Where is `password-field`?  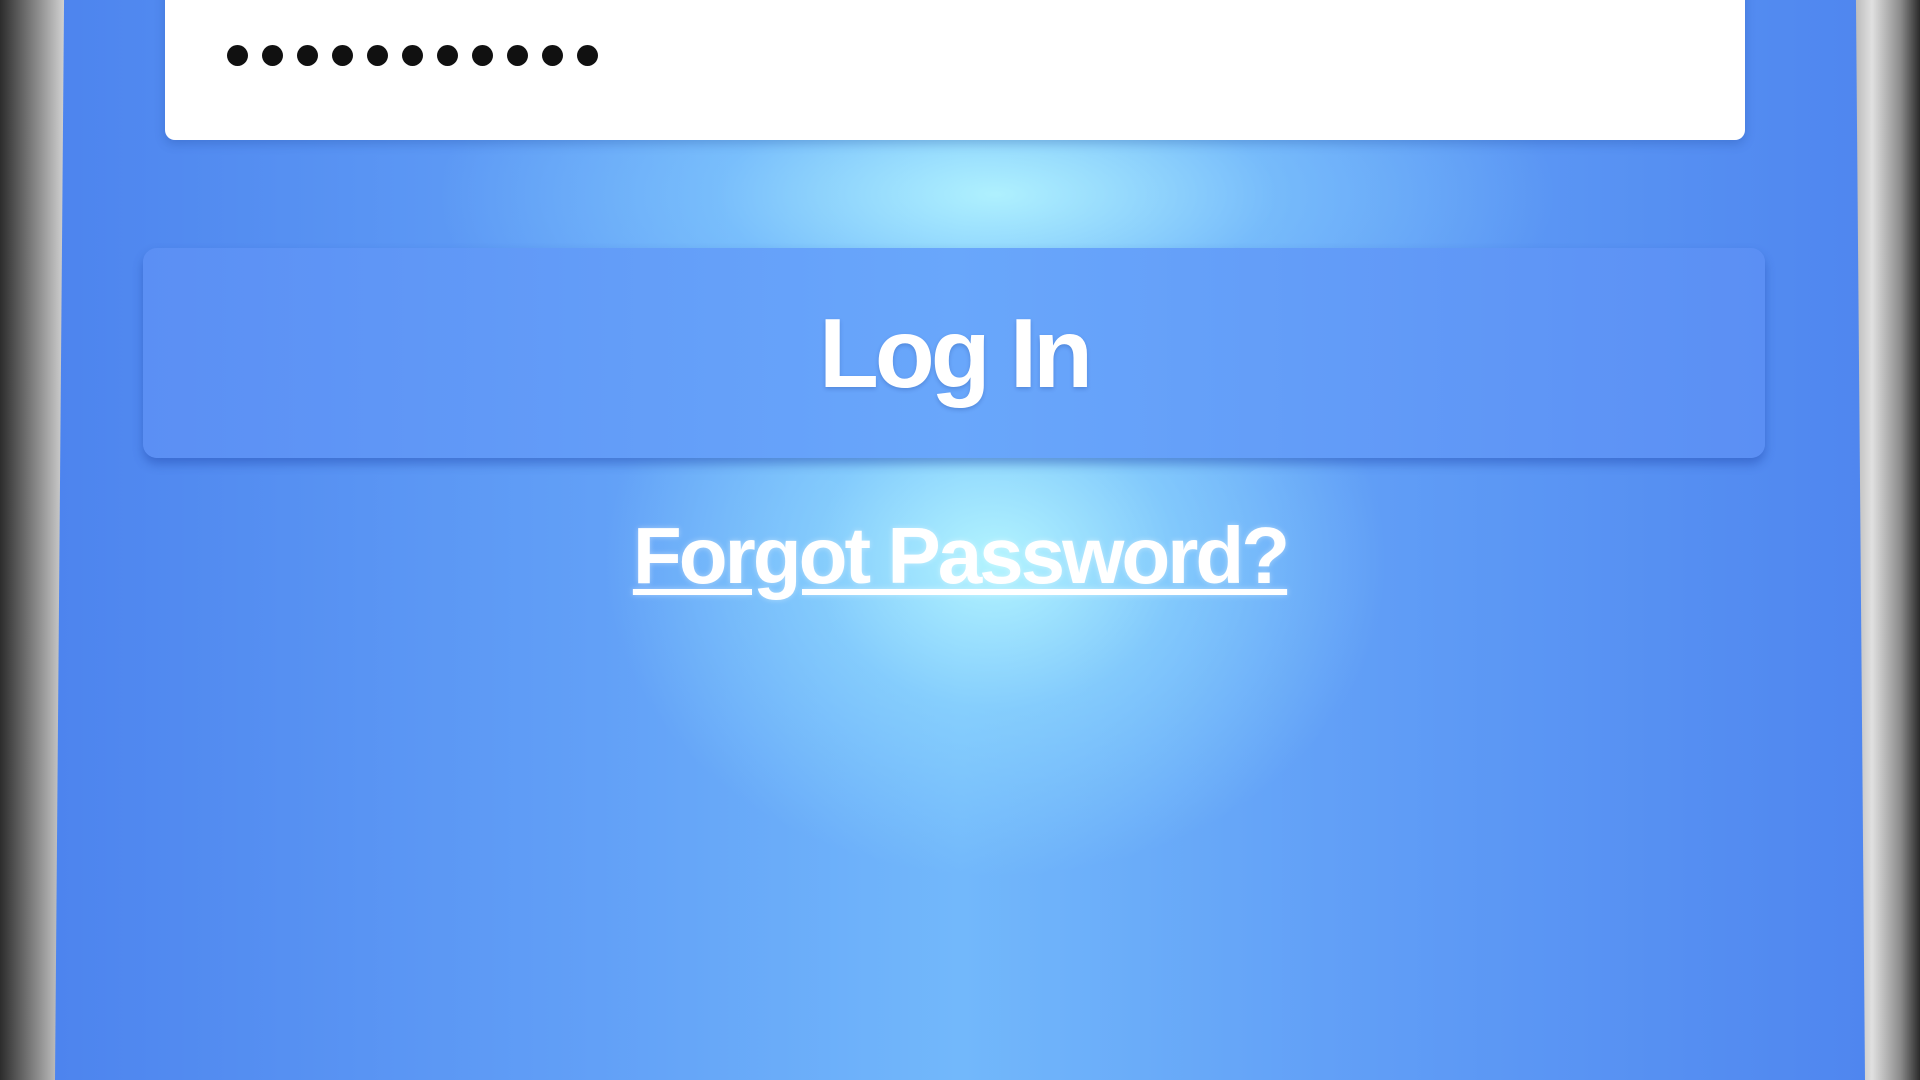
password-field is located at coordinates (955, 70).